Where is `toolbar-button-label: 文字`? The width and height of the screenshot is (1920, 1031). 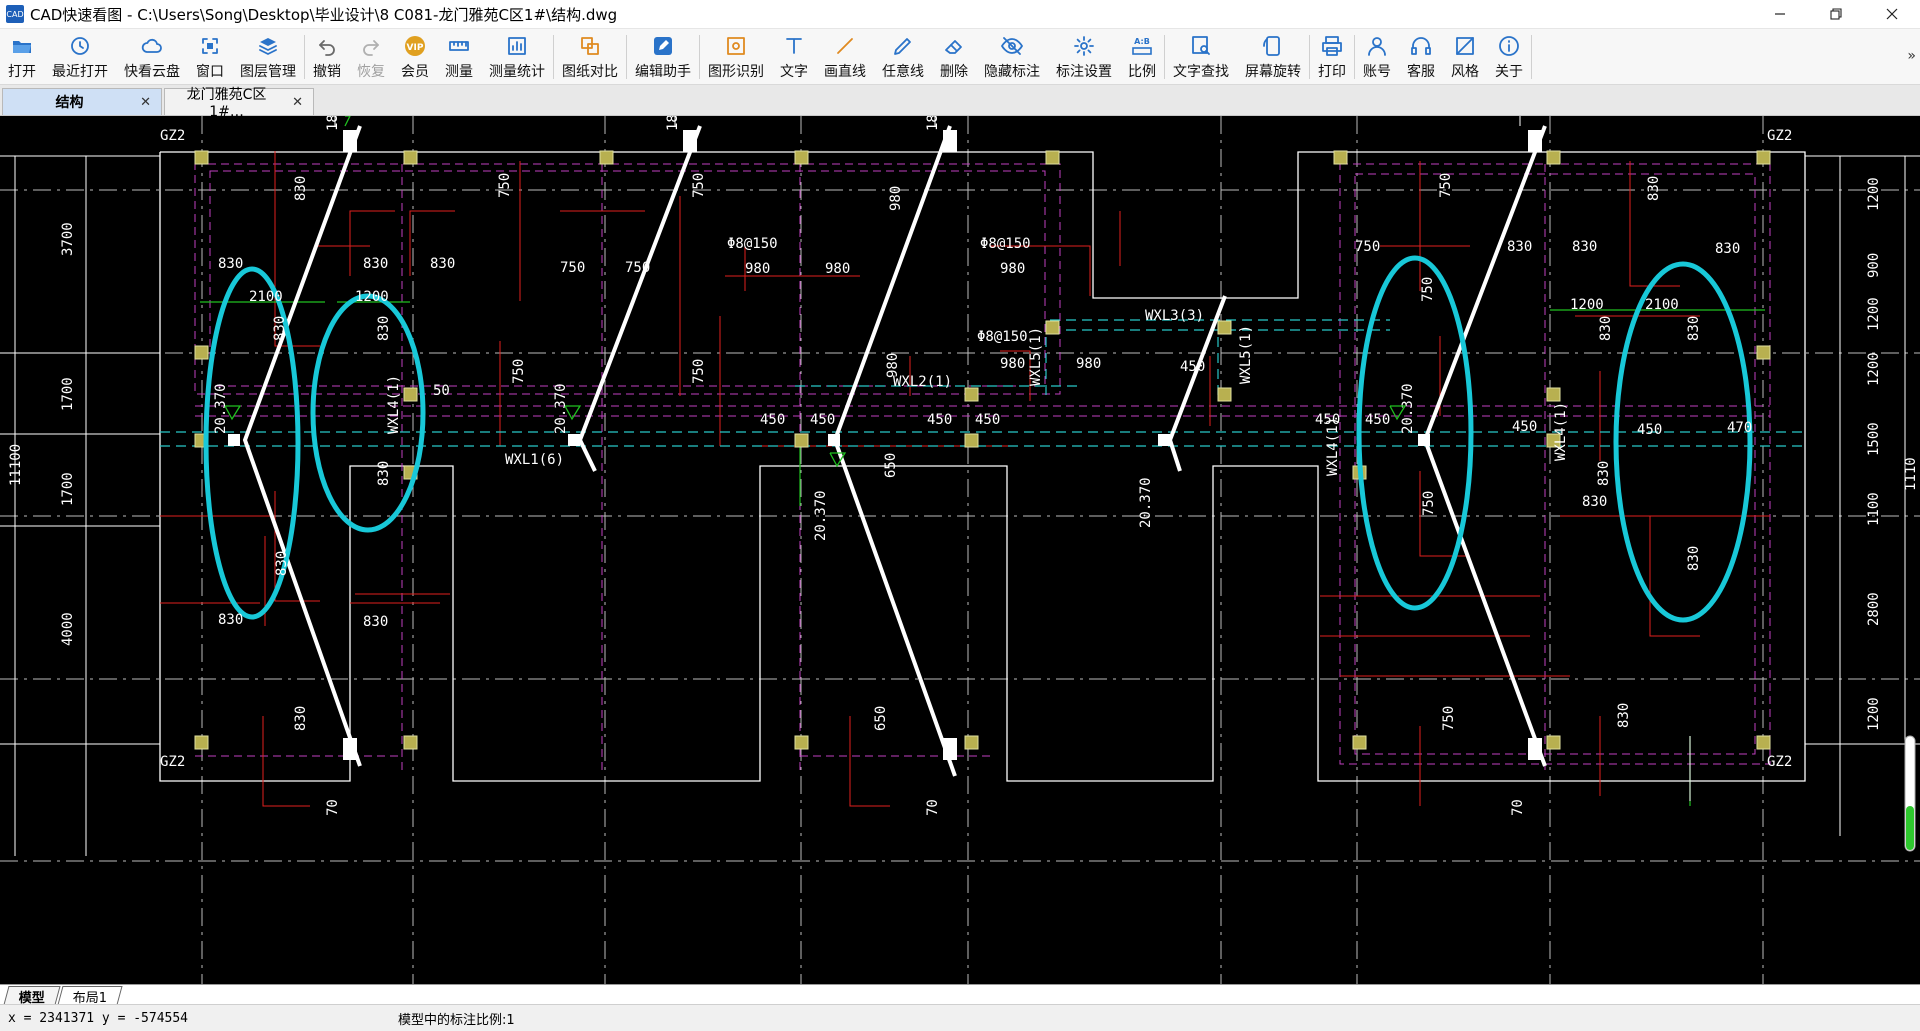 toolbar-button-label: 文字 is located at coordinates (794, 72).